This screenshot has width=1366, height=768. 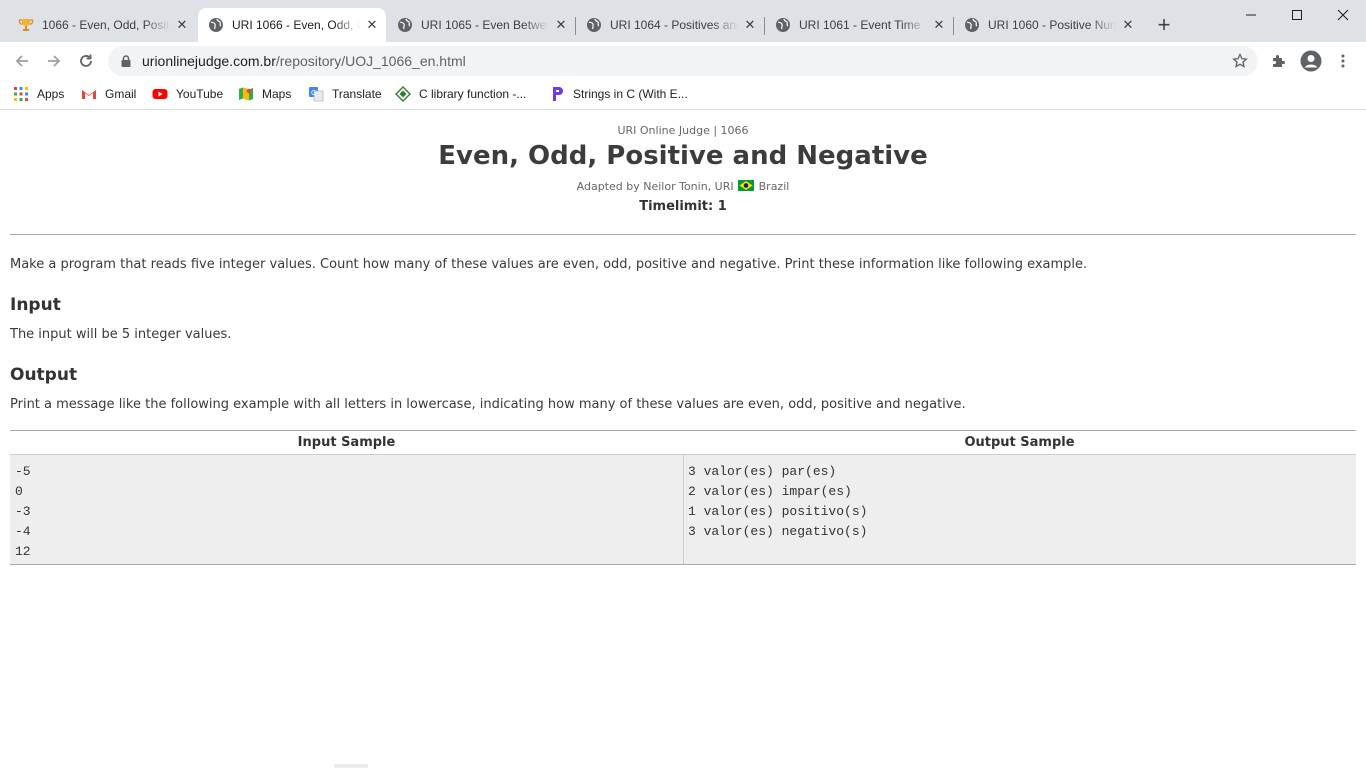 I want to click on profile-button, so click(x=1311, y=61).